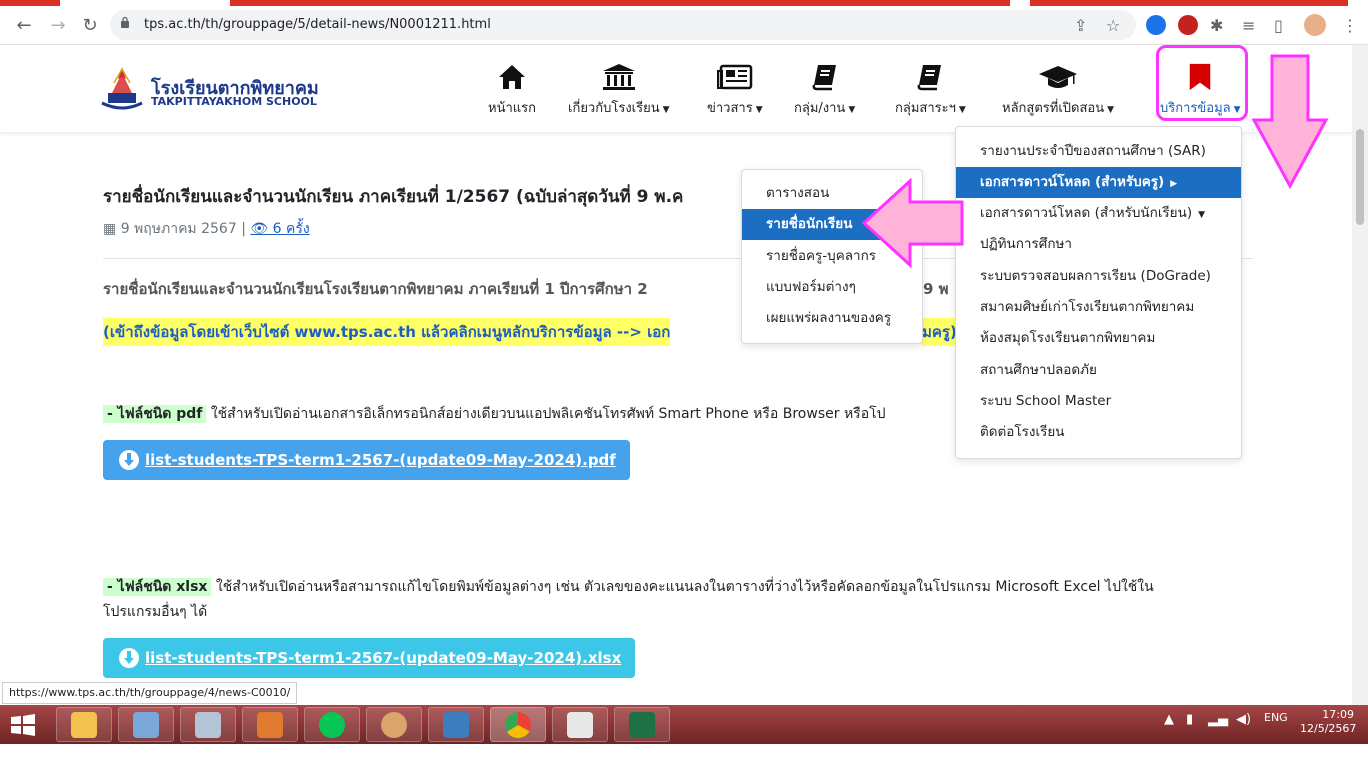  What do you see at coordinates (1278, 25) in the screenshot?
I see `side-panel-icon: ▯` at bounding box center [1278, 25].